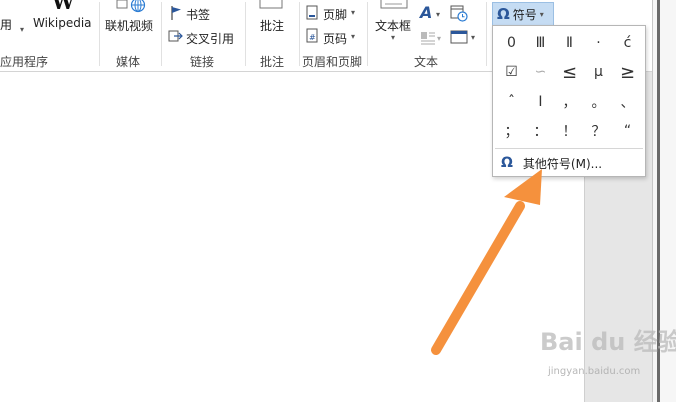 The image size is (676, 402). Describe the element at coordinates (608, 342) in the screenshot. I see `watermark-brand: Bai du 经验` at that location.